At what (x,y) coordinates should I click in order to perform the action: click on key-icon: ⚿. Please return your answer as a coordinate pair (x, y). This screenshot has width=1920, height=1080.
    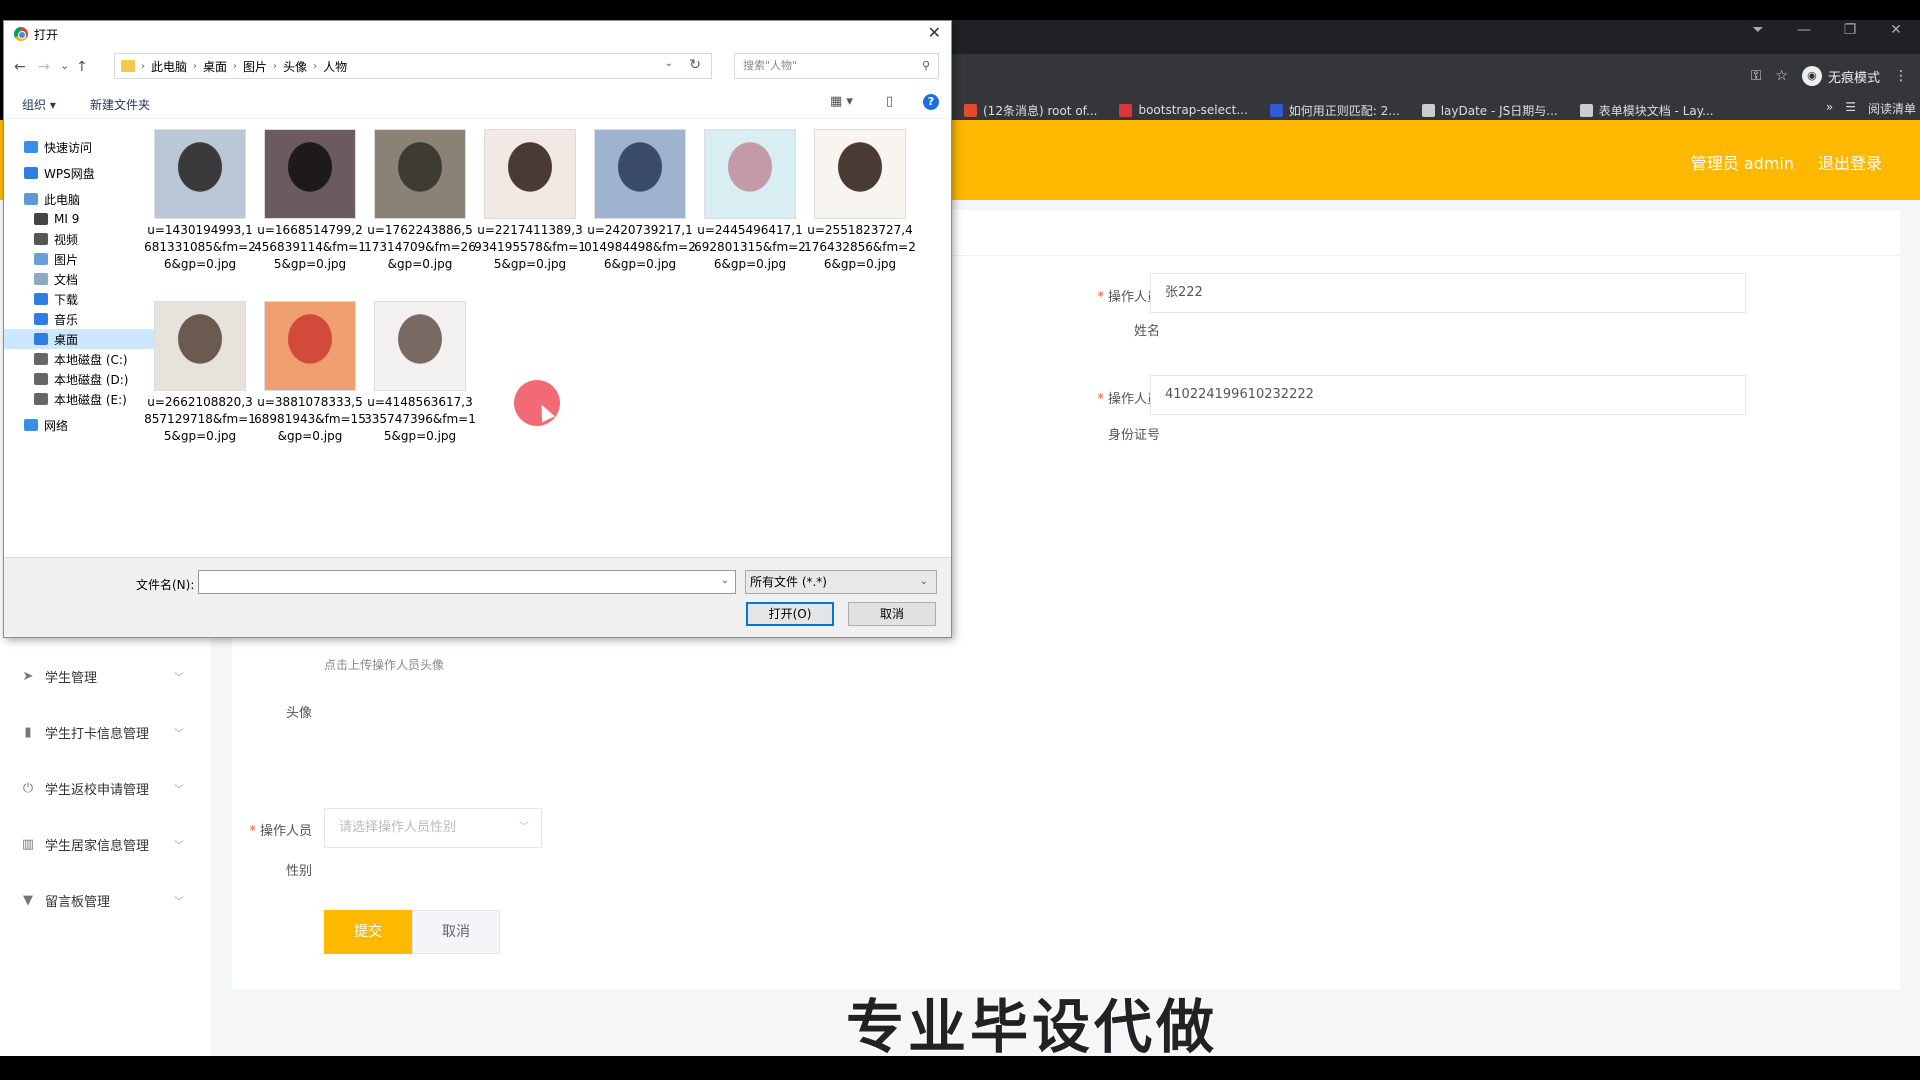
    Looking at the image, I should click on (1756, 76).